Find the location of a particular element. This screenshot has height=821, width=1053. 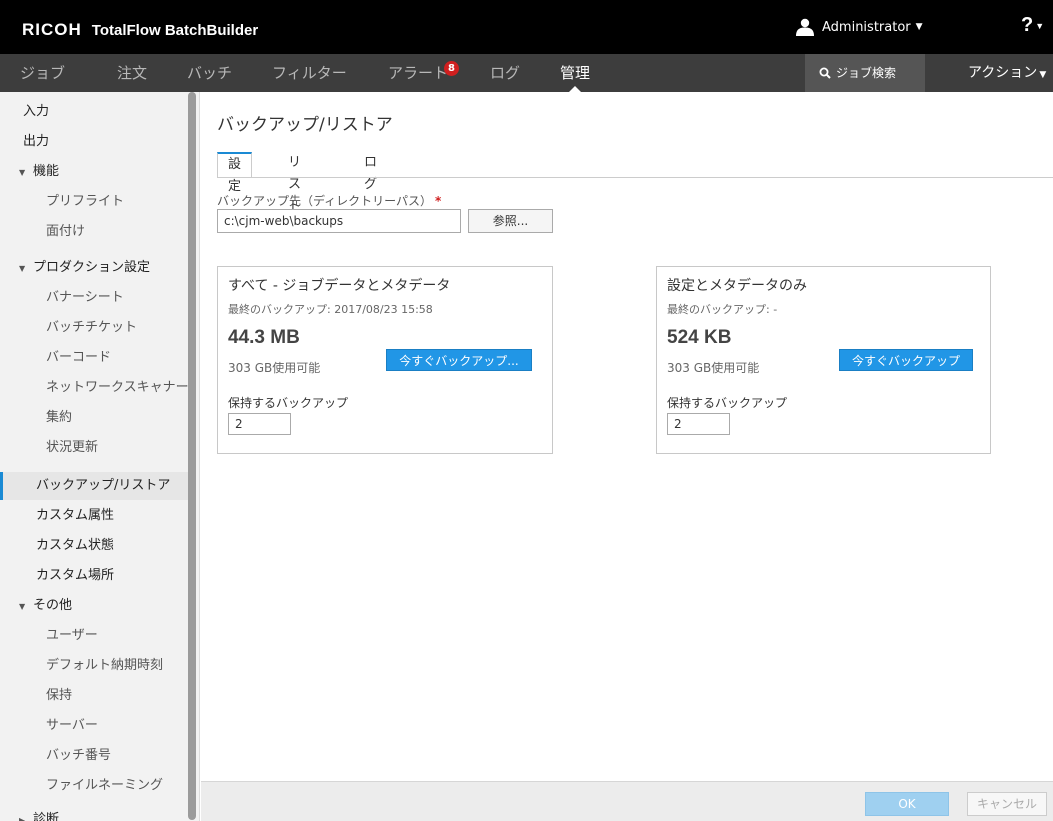

tab-label: ログ is located at coordinates (371, 173).